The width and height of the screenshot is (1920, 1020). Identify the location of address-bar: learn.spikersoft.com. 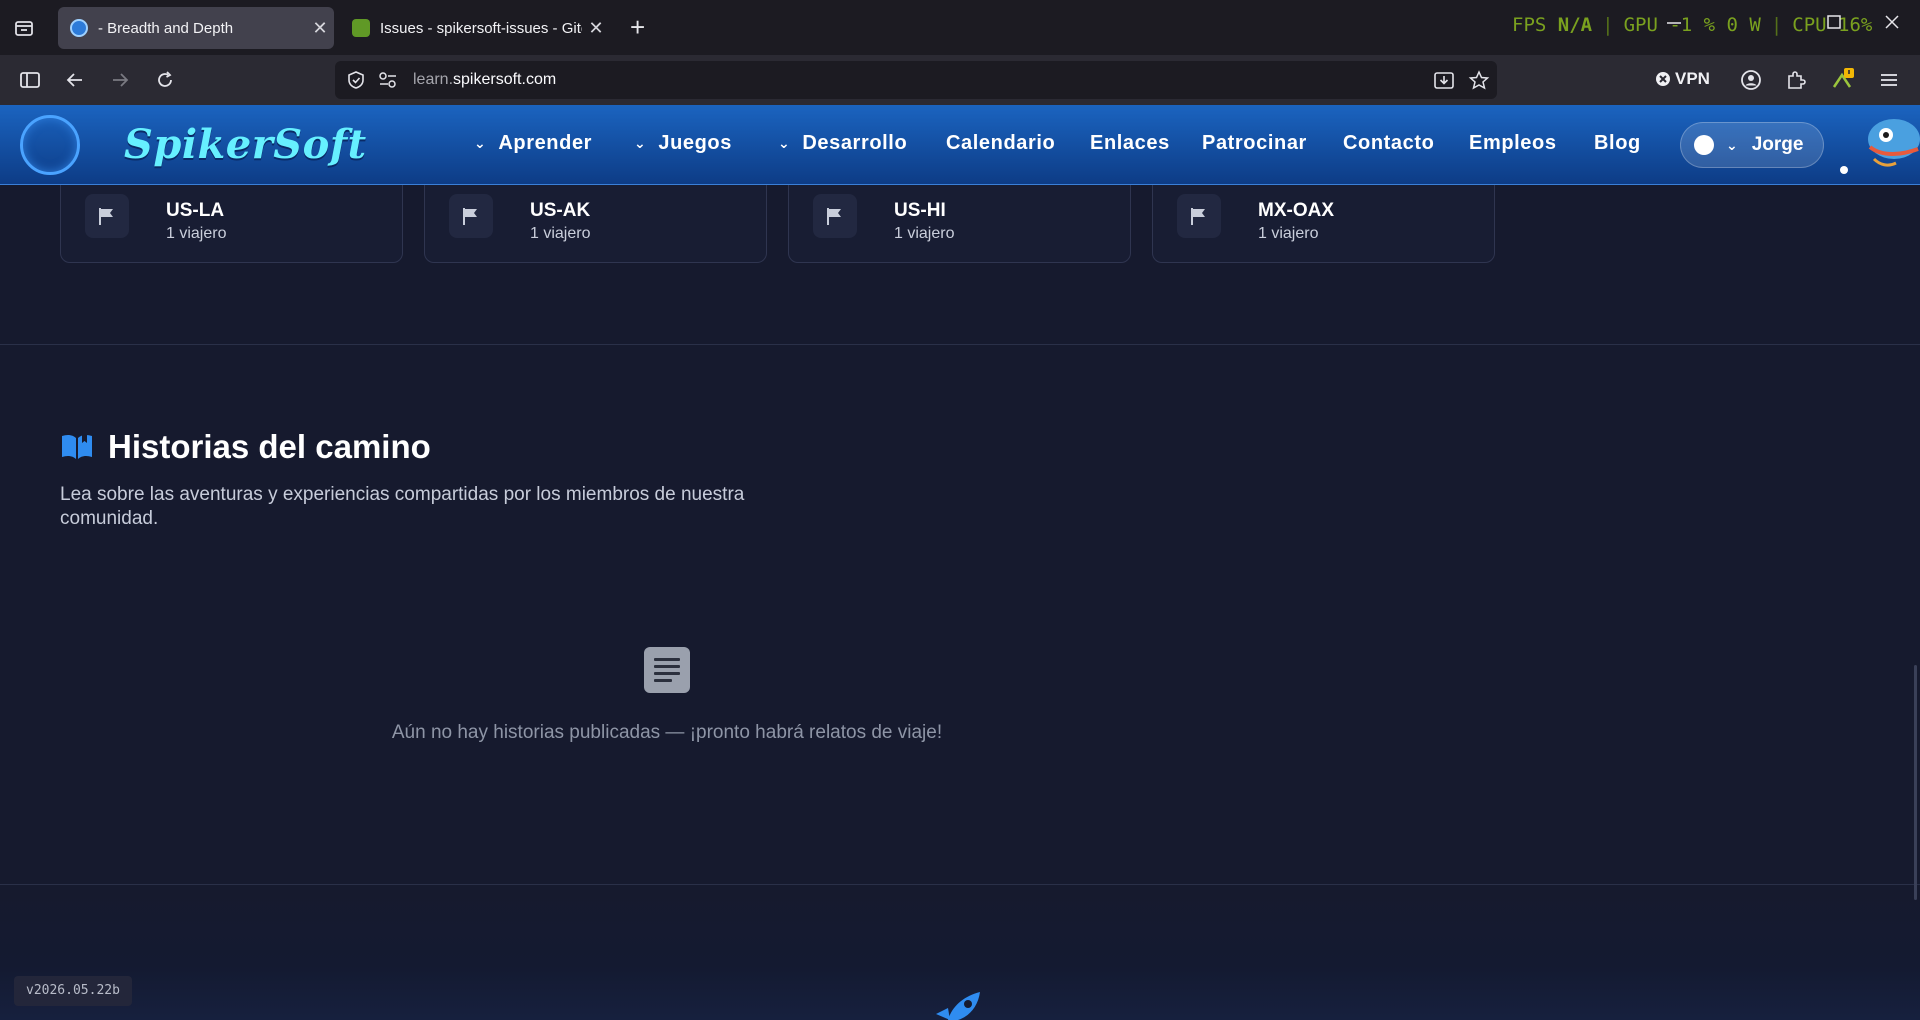
(916, 80).